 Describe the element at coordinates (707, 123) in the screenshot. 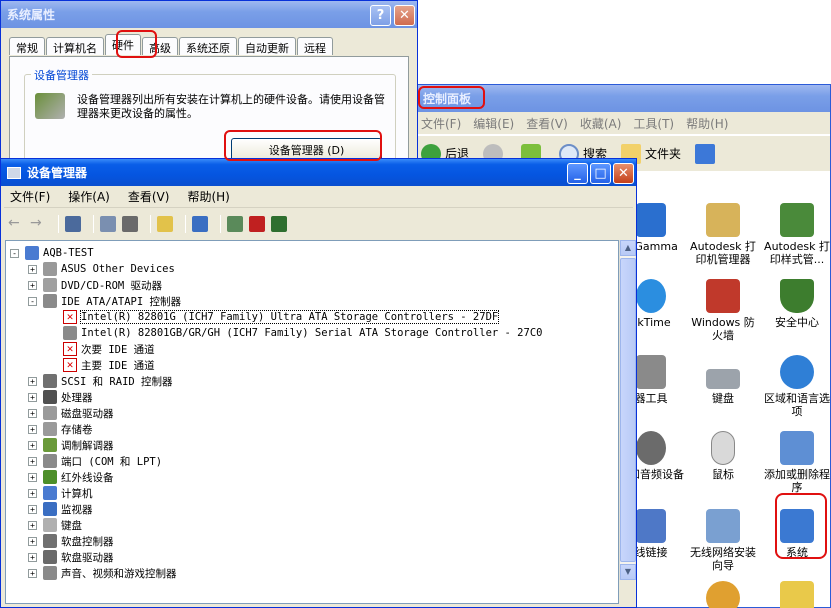

I see `cp-menu-help: 帮助(H)` at that location.